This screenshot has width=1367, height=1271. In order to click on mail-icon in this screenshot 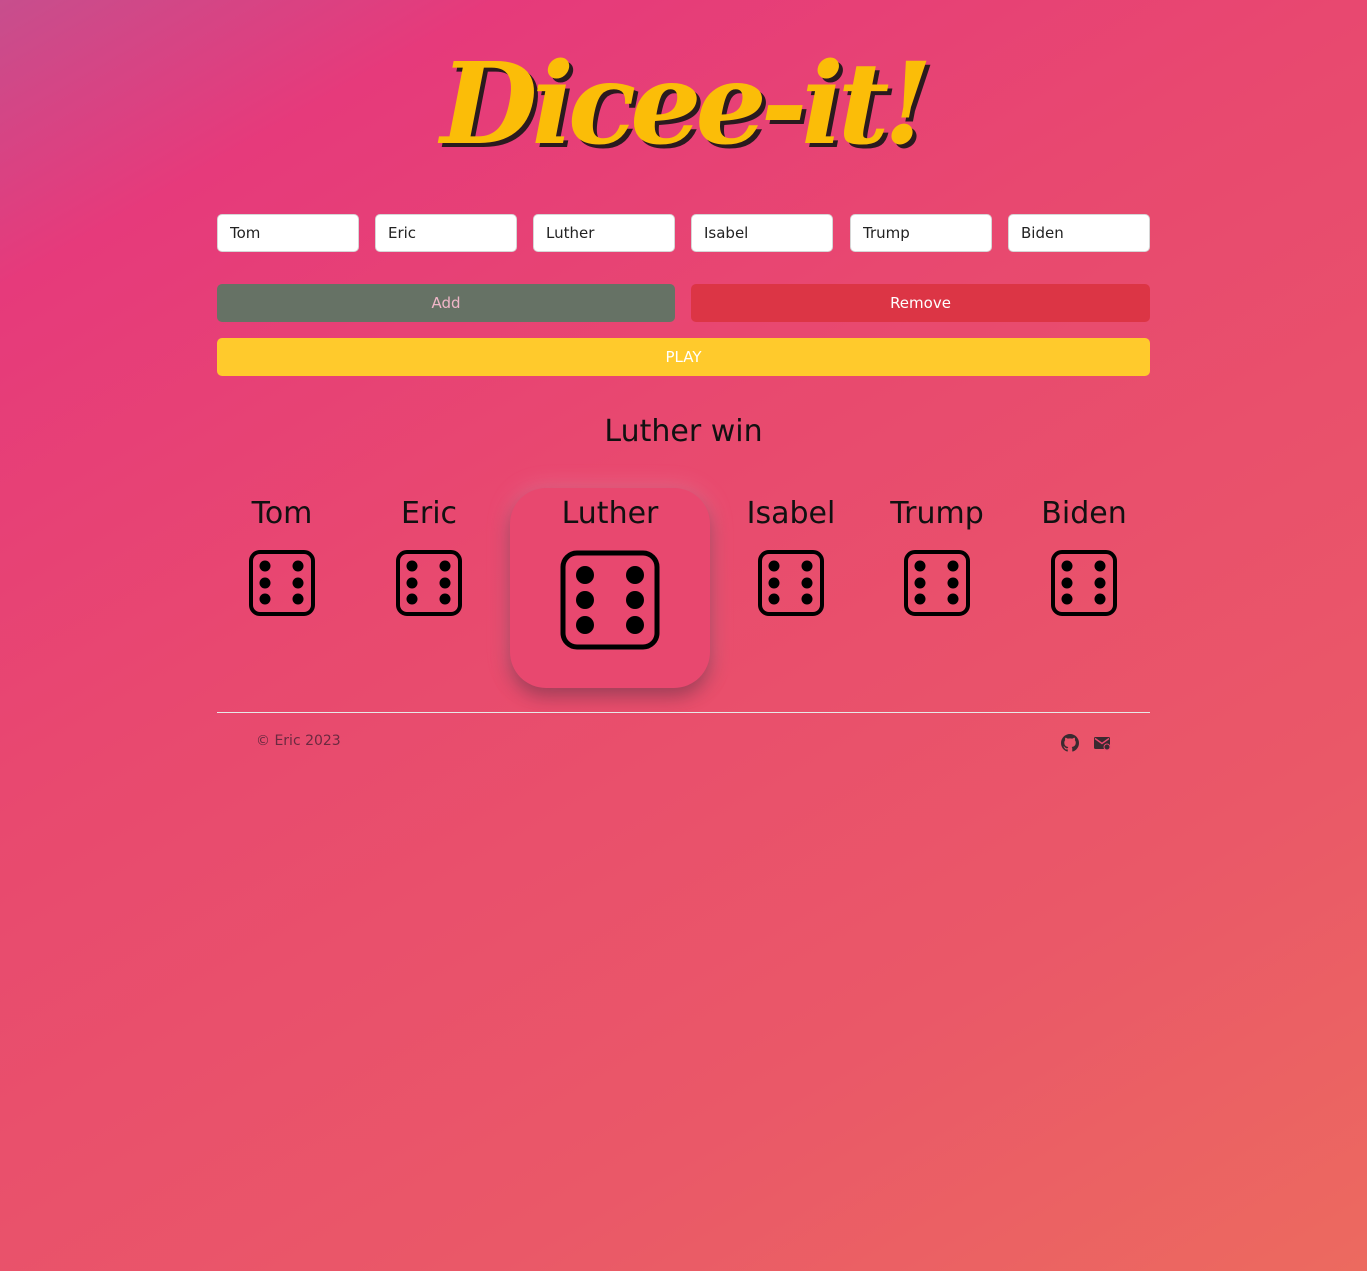, I will do `click(1102, 743)`.